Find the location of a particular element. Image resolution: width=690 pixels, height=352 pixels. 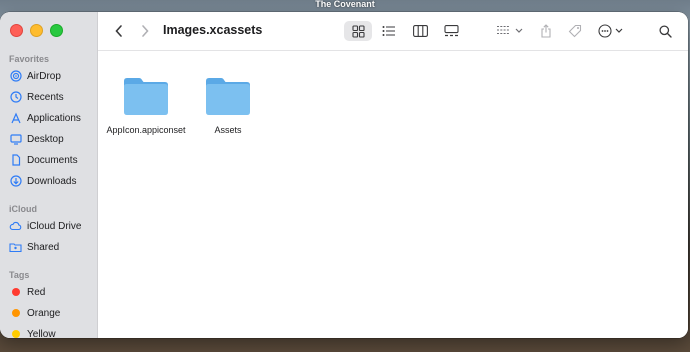

close-button is located at coordinates (16, 30).